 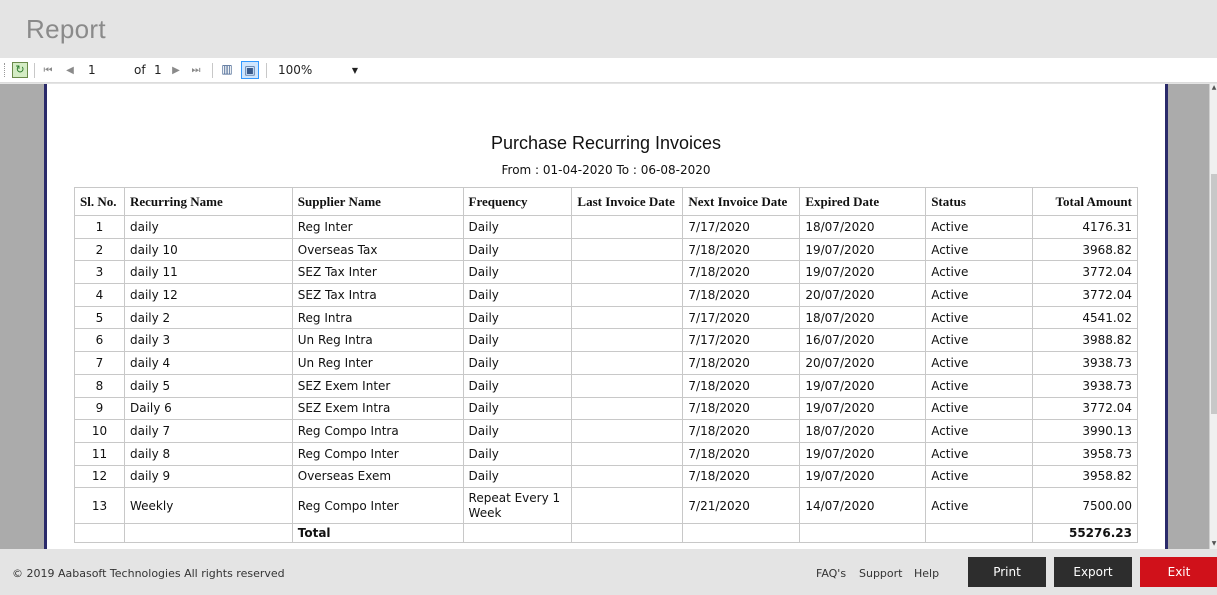 What do you see at coordinates (227, 70) in the screenshot?
I see `print-layout-icon: ▥` at bounding box center [227, 70].